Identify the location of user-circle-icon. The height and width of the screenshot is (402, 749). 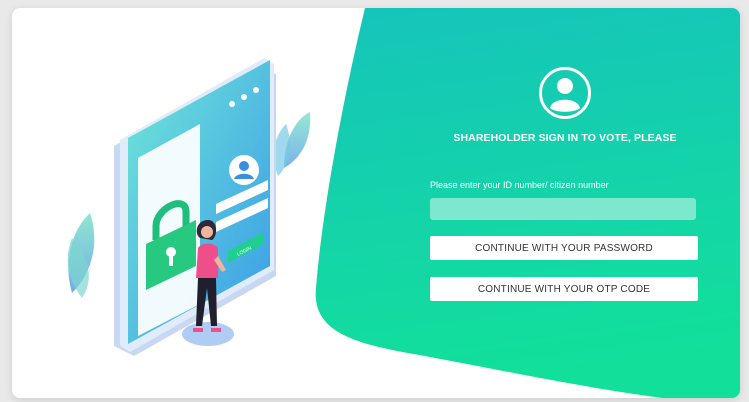
(565, 93).